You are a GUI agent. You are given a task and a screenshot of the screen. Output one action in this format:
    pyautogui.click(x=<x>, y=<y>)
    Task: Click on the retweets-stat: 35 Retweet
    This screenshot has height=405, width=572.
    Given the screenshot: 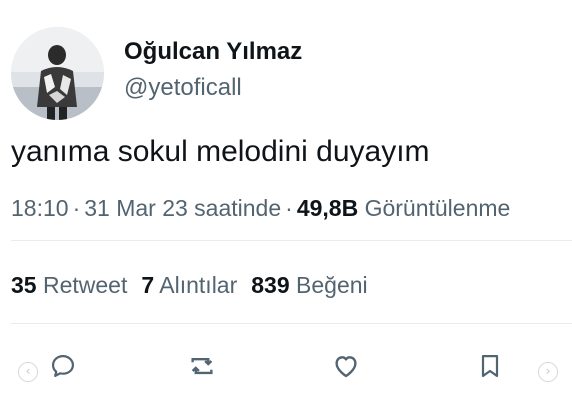 What is the action you would take?
    pyautogui.click(x=69, y=285)
    